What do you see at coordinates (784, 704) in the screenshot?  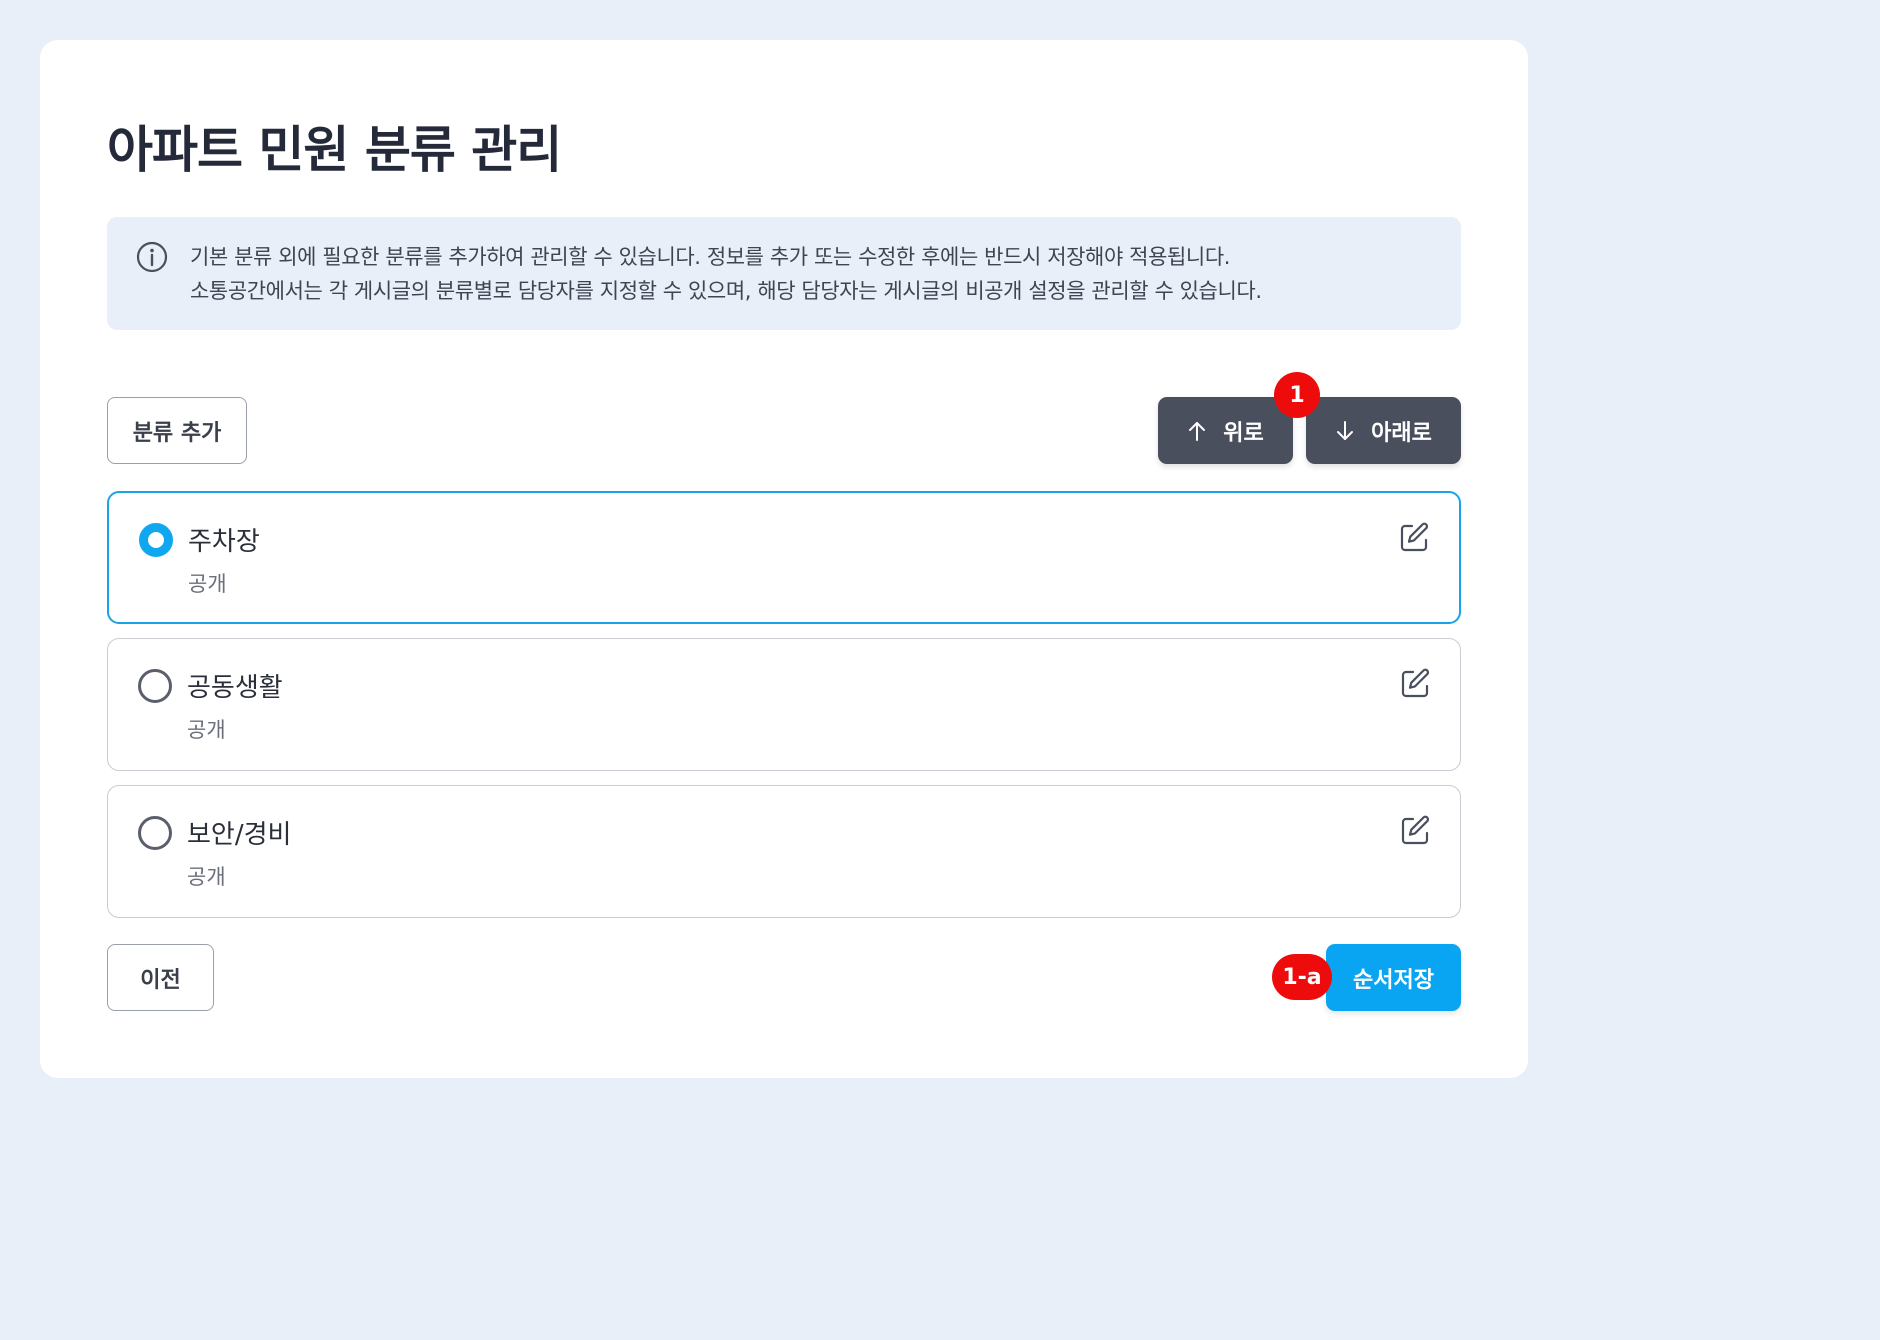 I see `category-item: 공동생활 공개` at bounding box center [784, 704].